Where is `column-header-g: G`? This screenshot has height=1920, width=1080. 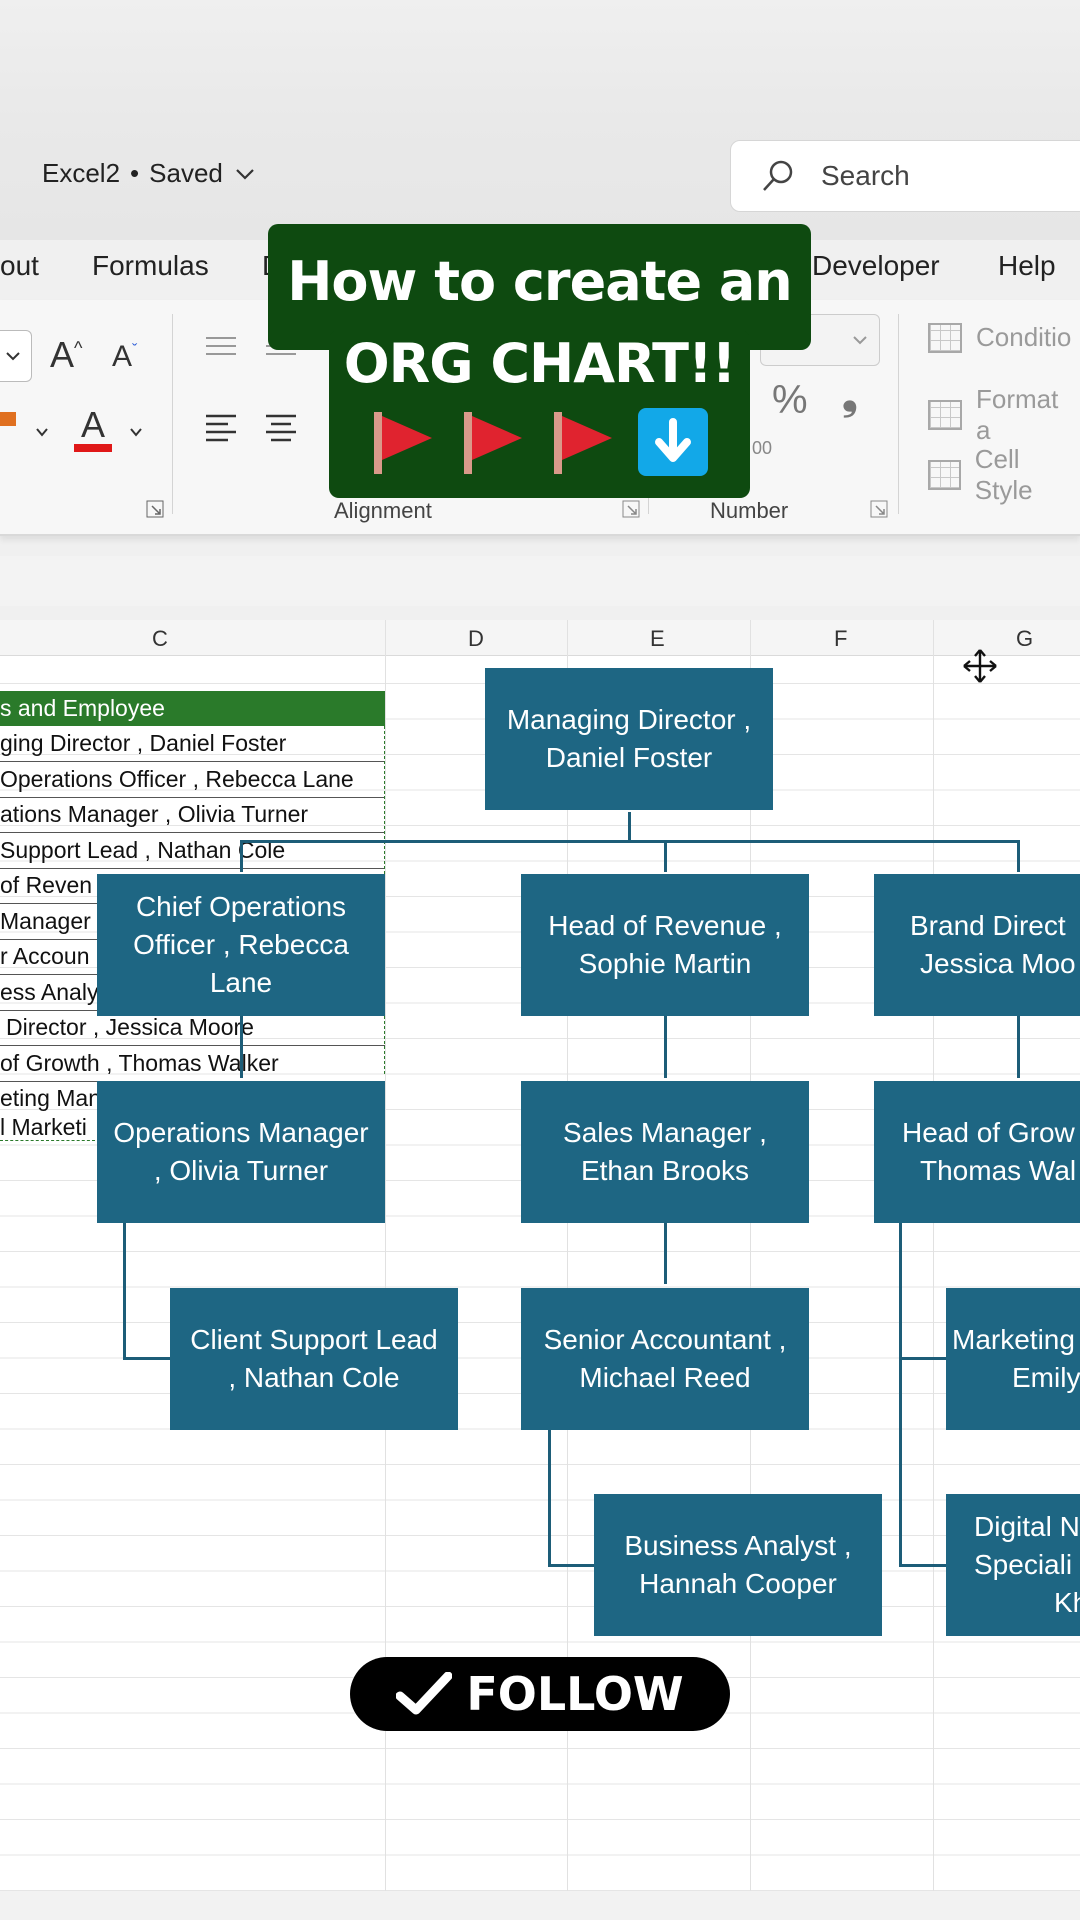 column-header-g: G is located at coordinates (1024, 639).